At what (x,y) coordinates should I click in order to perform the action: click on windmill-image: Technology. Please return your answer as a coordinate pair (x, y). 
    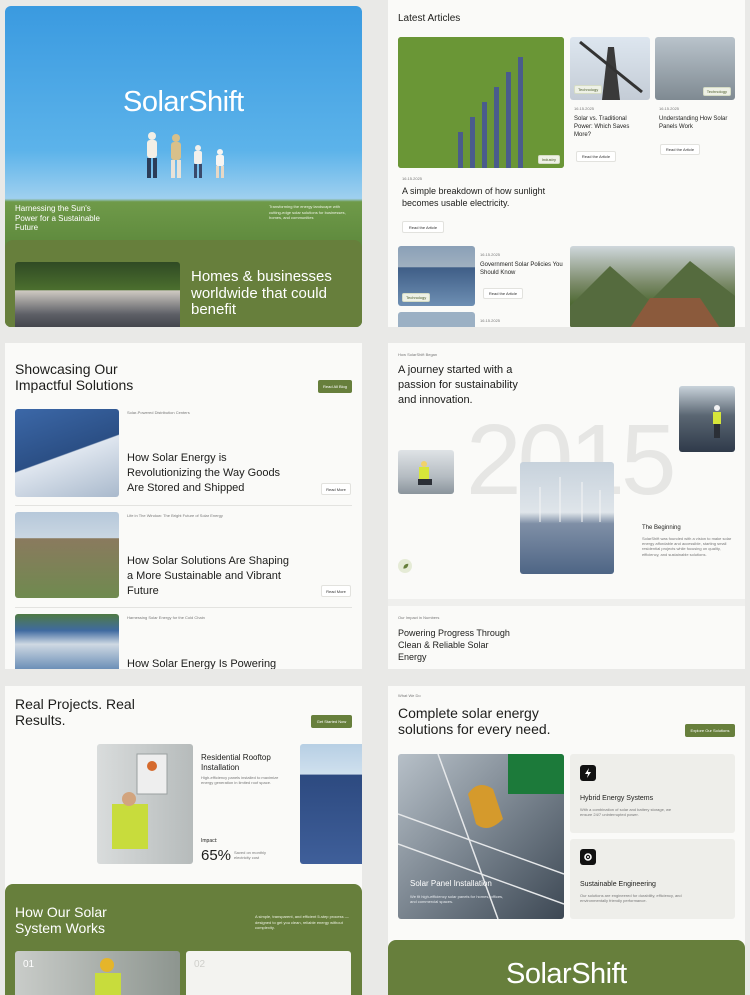
    Looking at the image, I should click on (610, 68).